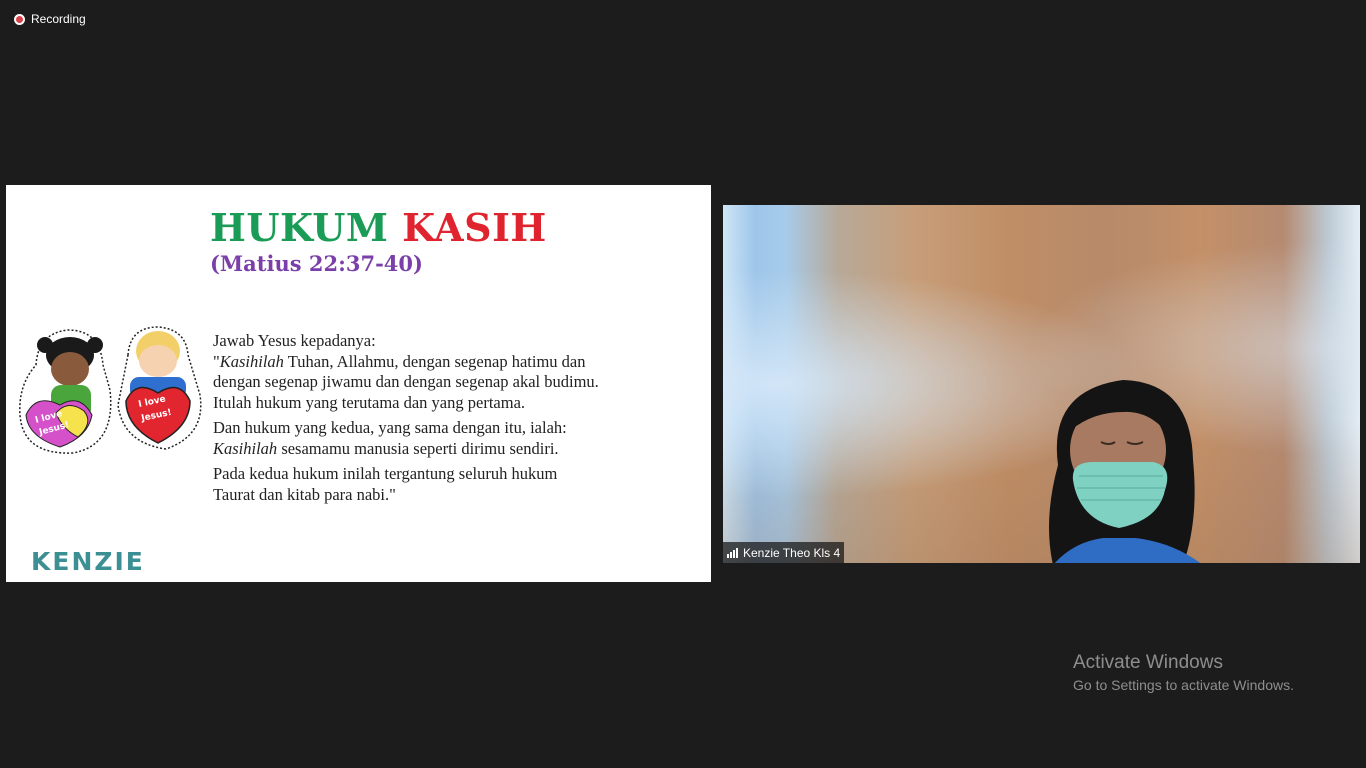  What do you see at coordinates (732, 552) in the screenshot?
I see `signal-bars-icon` at bounding box center [732, 552].